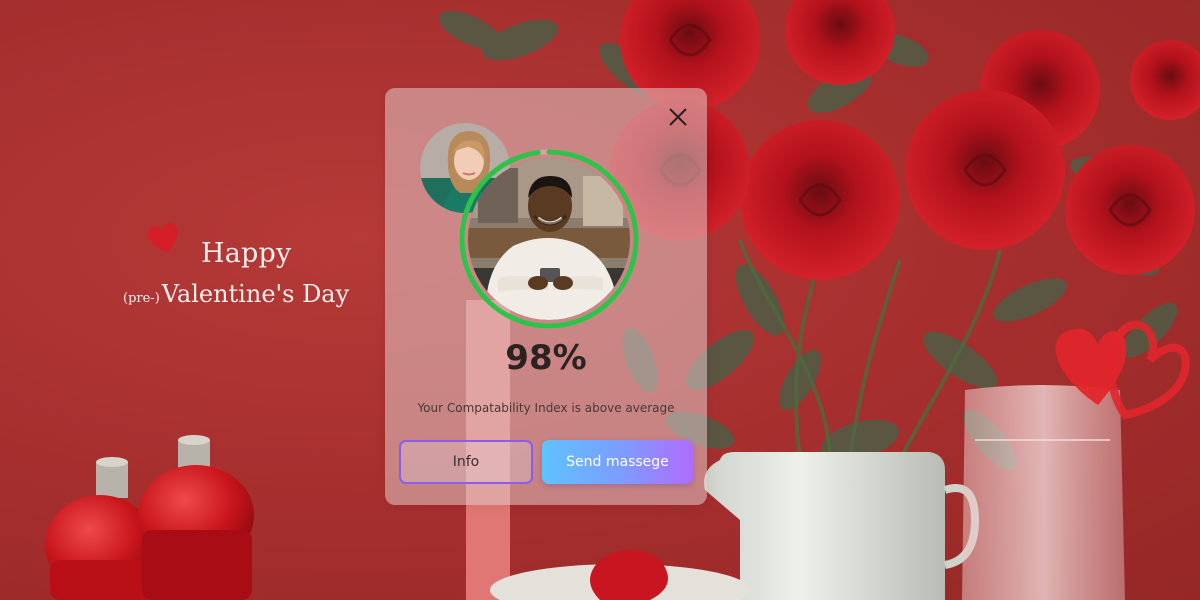 The height and width of the screenshot is (600, 1200). Describe the element at coordinates (246, 253) in the screenshot. I see `greeting-line-happy: Happy` at that location.